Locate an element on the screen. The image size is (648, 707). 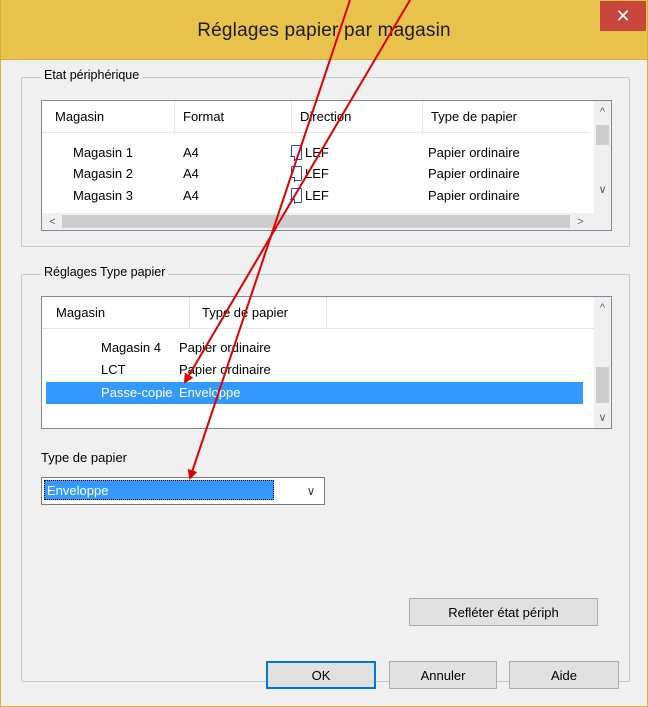
list-item: Magasin 1 A4 LEF Papier ordinaire is located at coordinates (316, 153).